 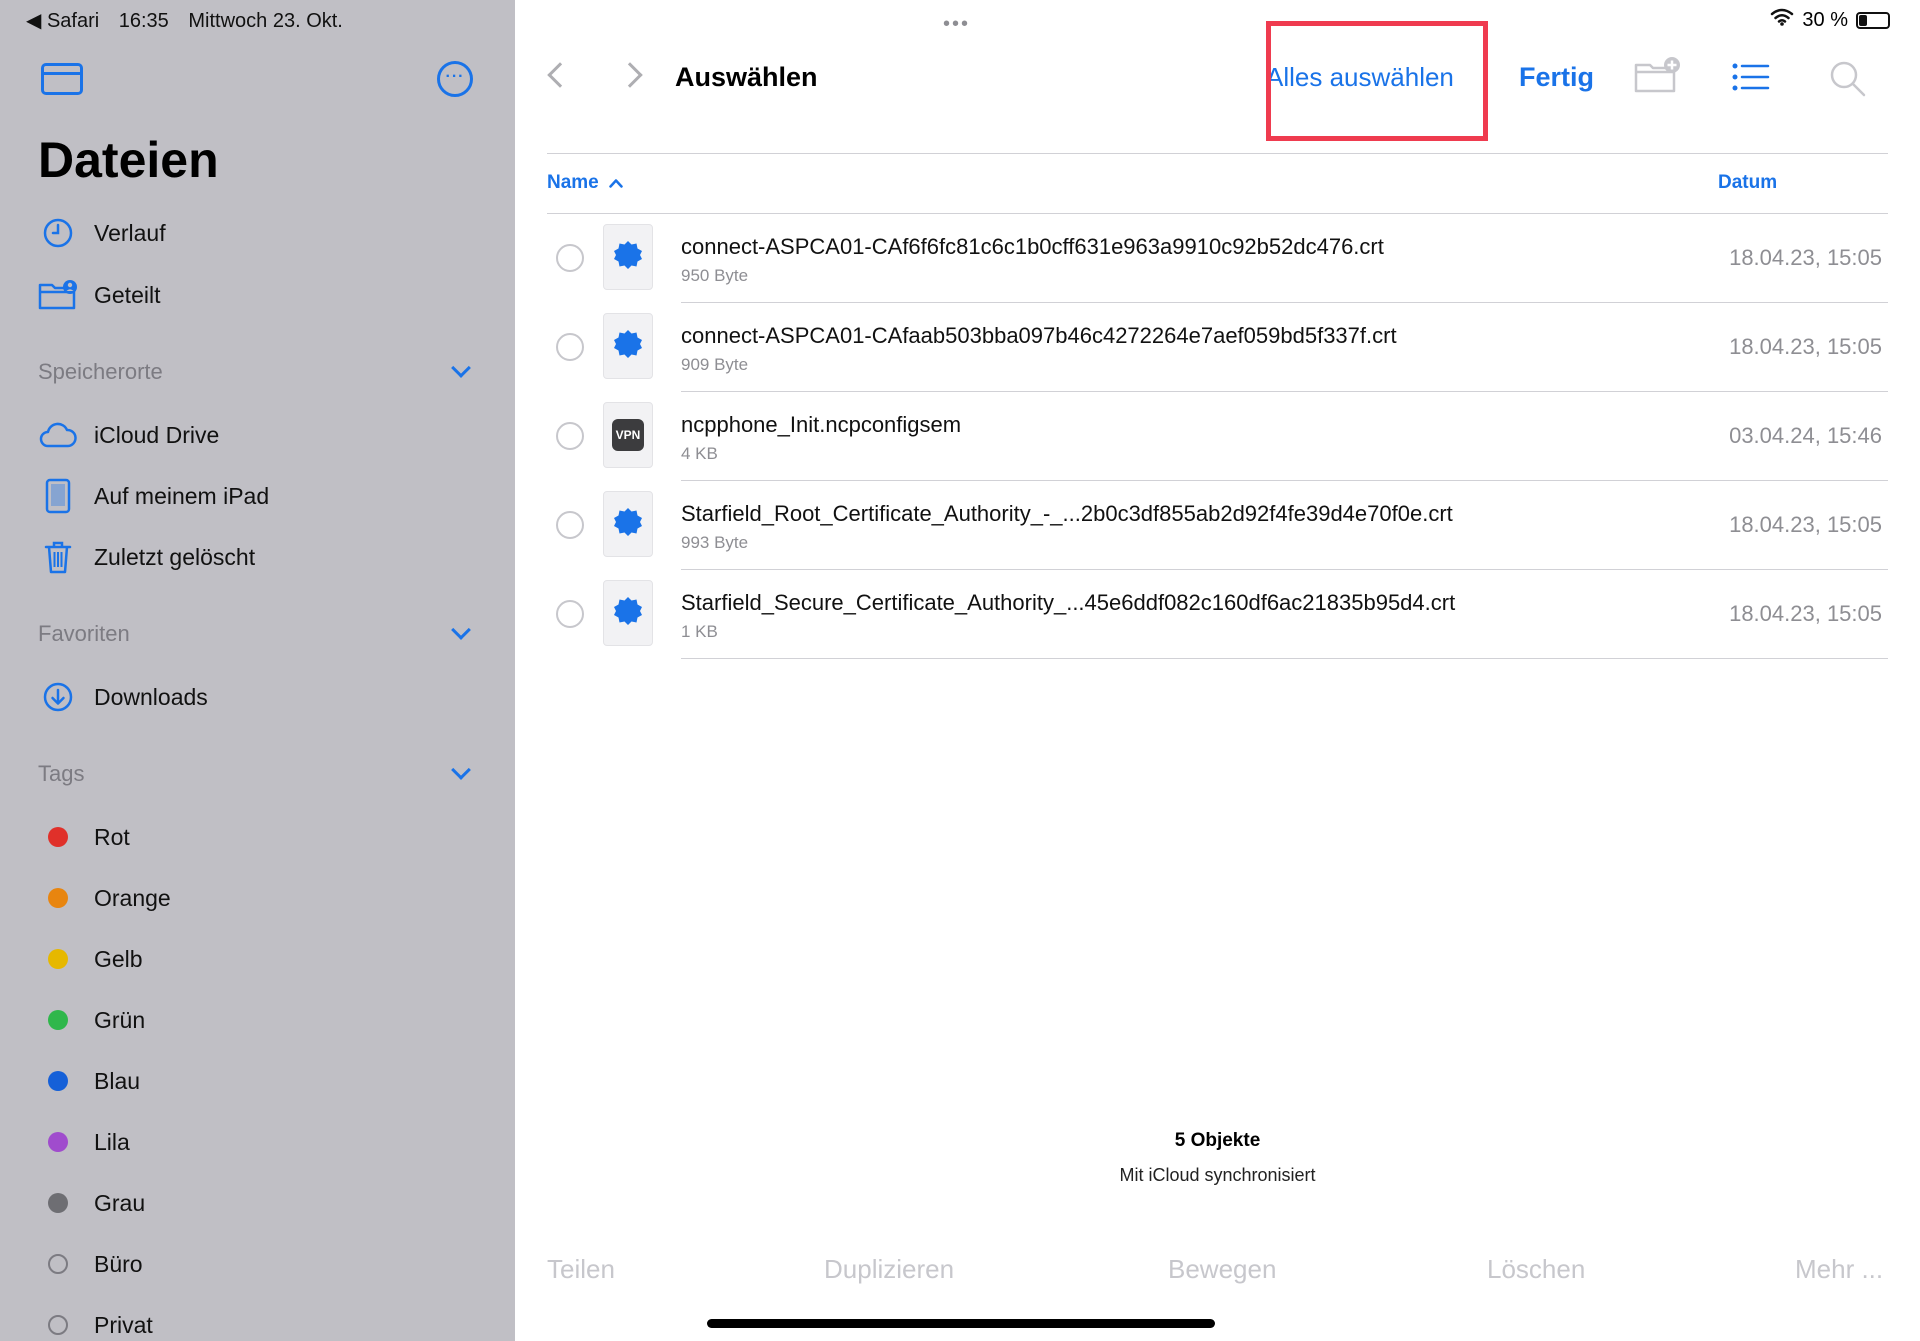 What do you see at coordinates (118, 958) in the screenshot?
I see `sidebar-item-label: Gelb` at bounding box center [118, 958].